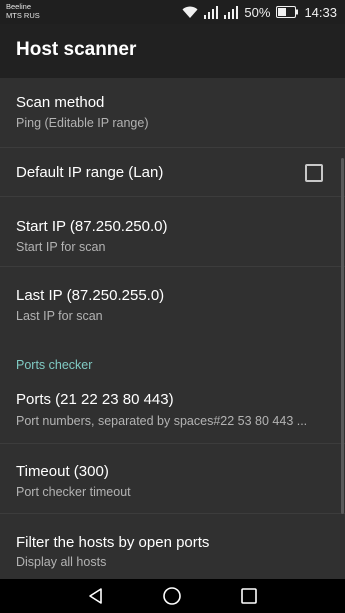 The width and height of the screenshot is (345, 613). Describe the element at coordinates (113, 542) in the screenshot. I see `pref-title: Filter the hosts by open ports` at that location.